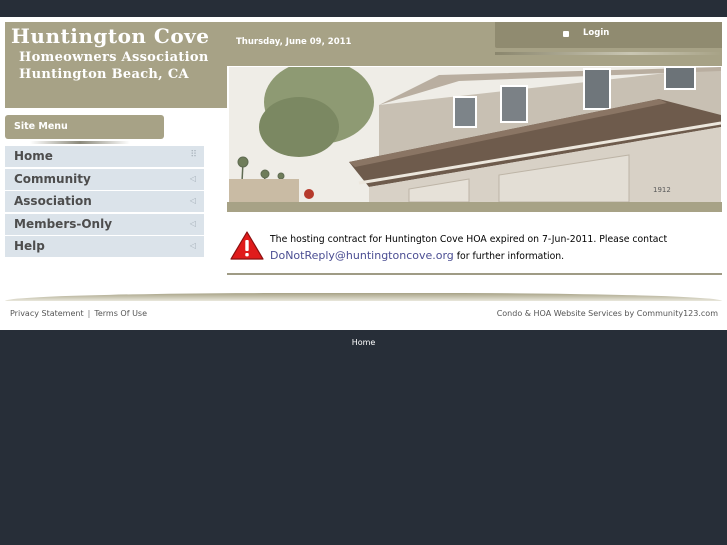 This screenshot has height=545, width=727. I want to click on menu-item-association: Association ◁, so click(104, 201).